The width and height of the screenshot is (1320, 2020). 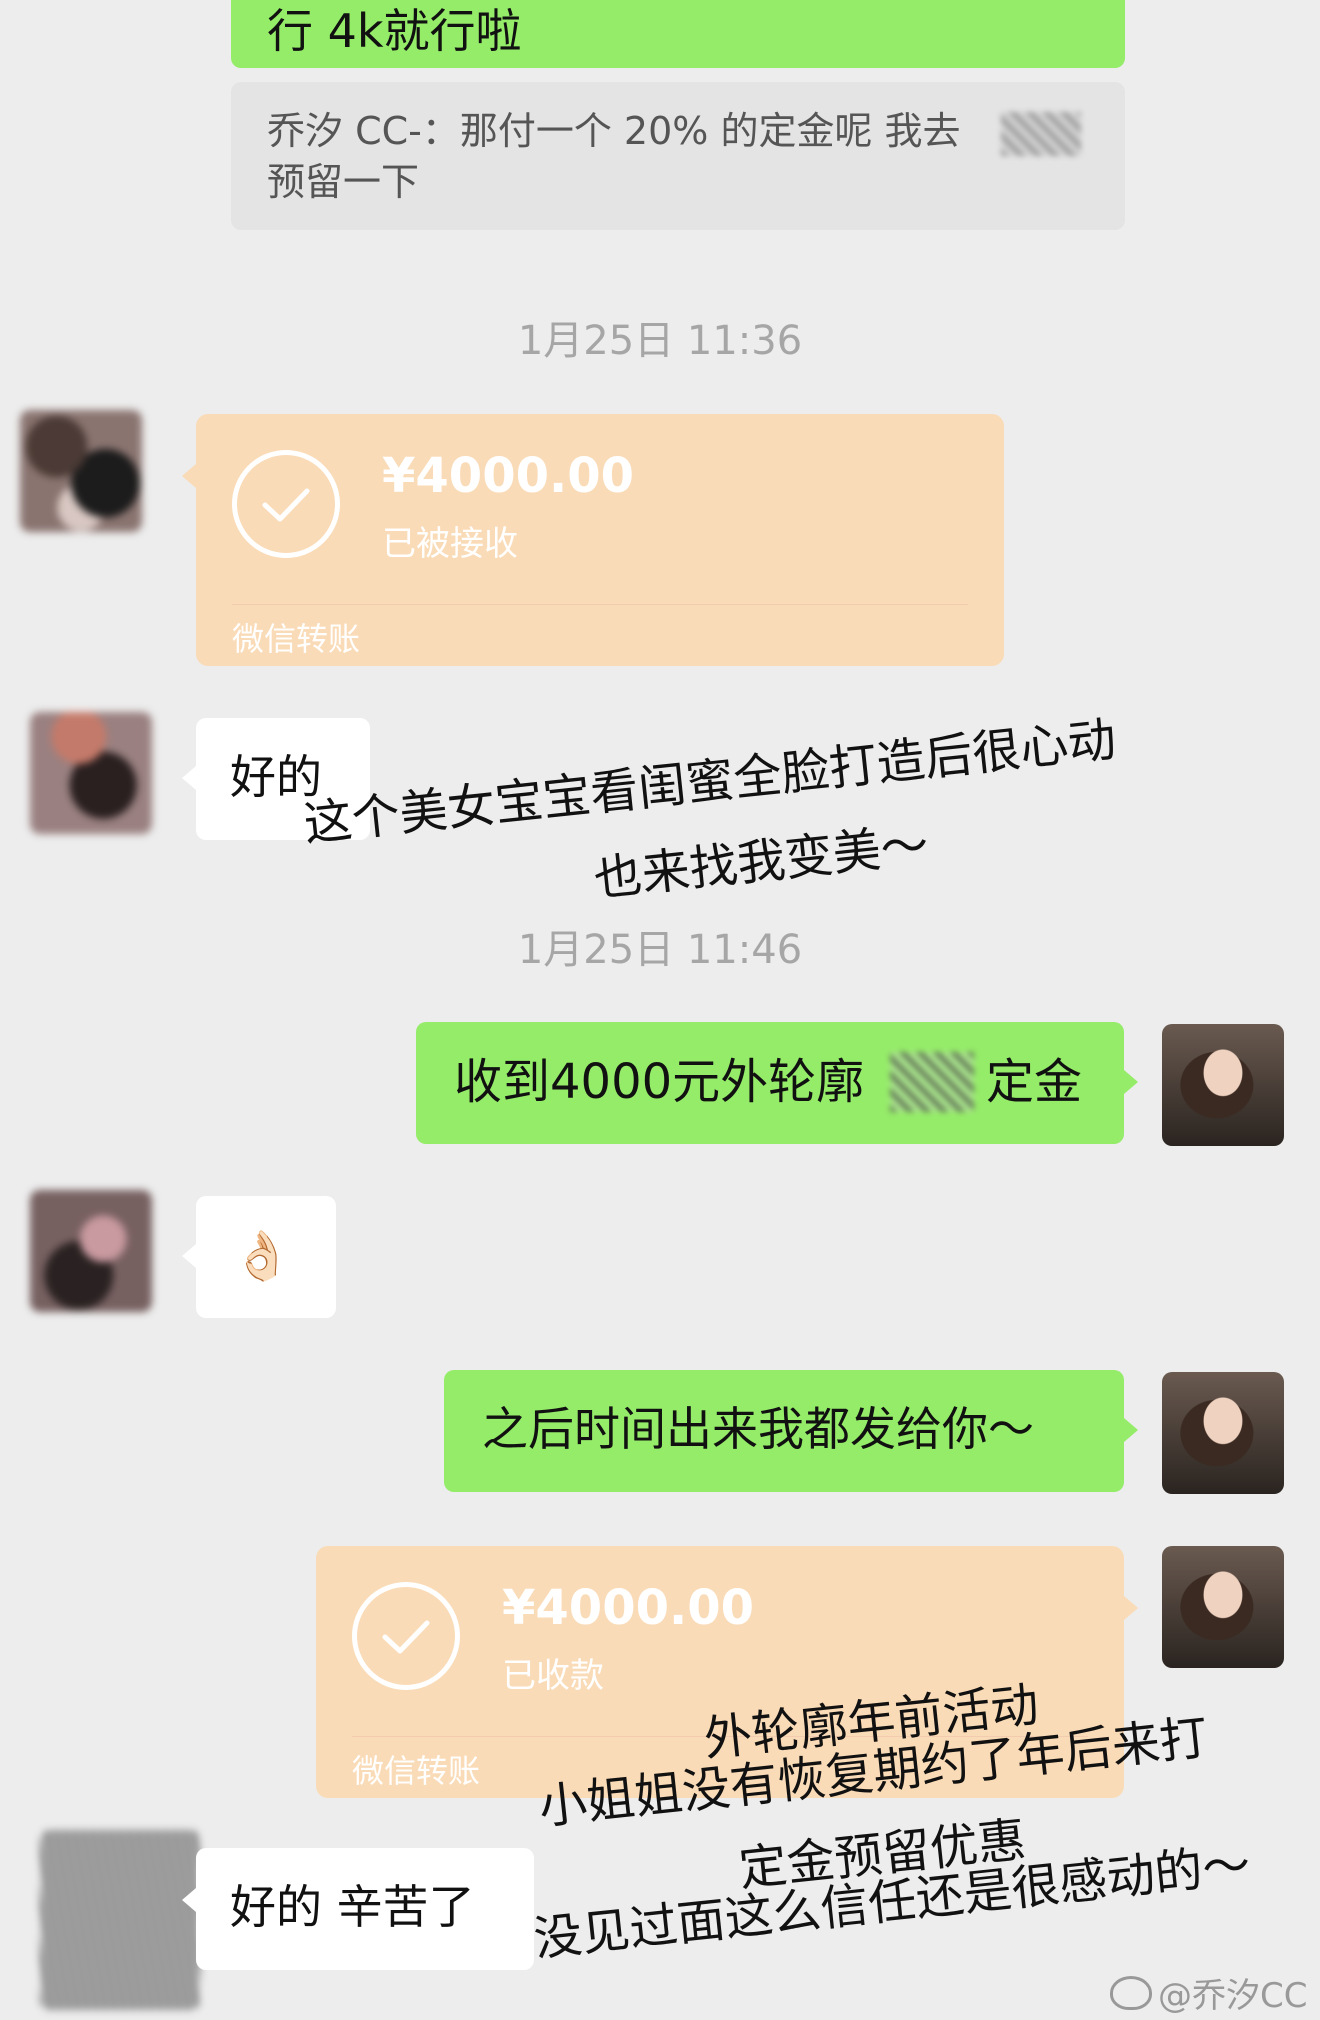 What do you see at coordinates (758, 1429) in the screenshot?
I see `message-text: 之后时间出来我都发给你～` at bounding box center [758, 1429].